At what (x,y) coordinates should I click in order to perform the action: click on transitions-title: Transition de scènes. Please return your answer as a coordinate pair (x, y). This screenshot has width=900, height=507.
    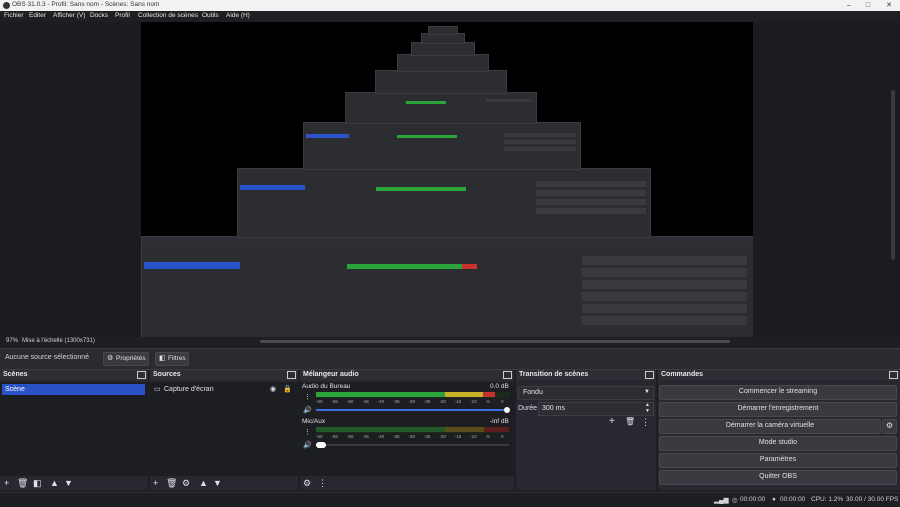
    Looking at the image, I should click on (554, 374).